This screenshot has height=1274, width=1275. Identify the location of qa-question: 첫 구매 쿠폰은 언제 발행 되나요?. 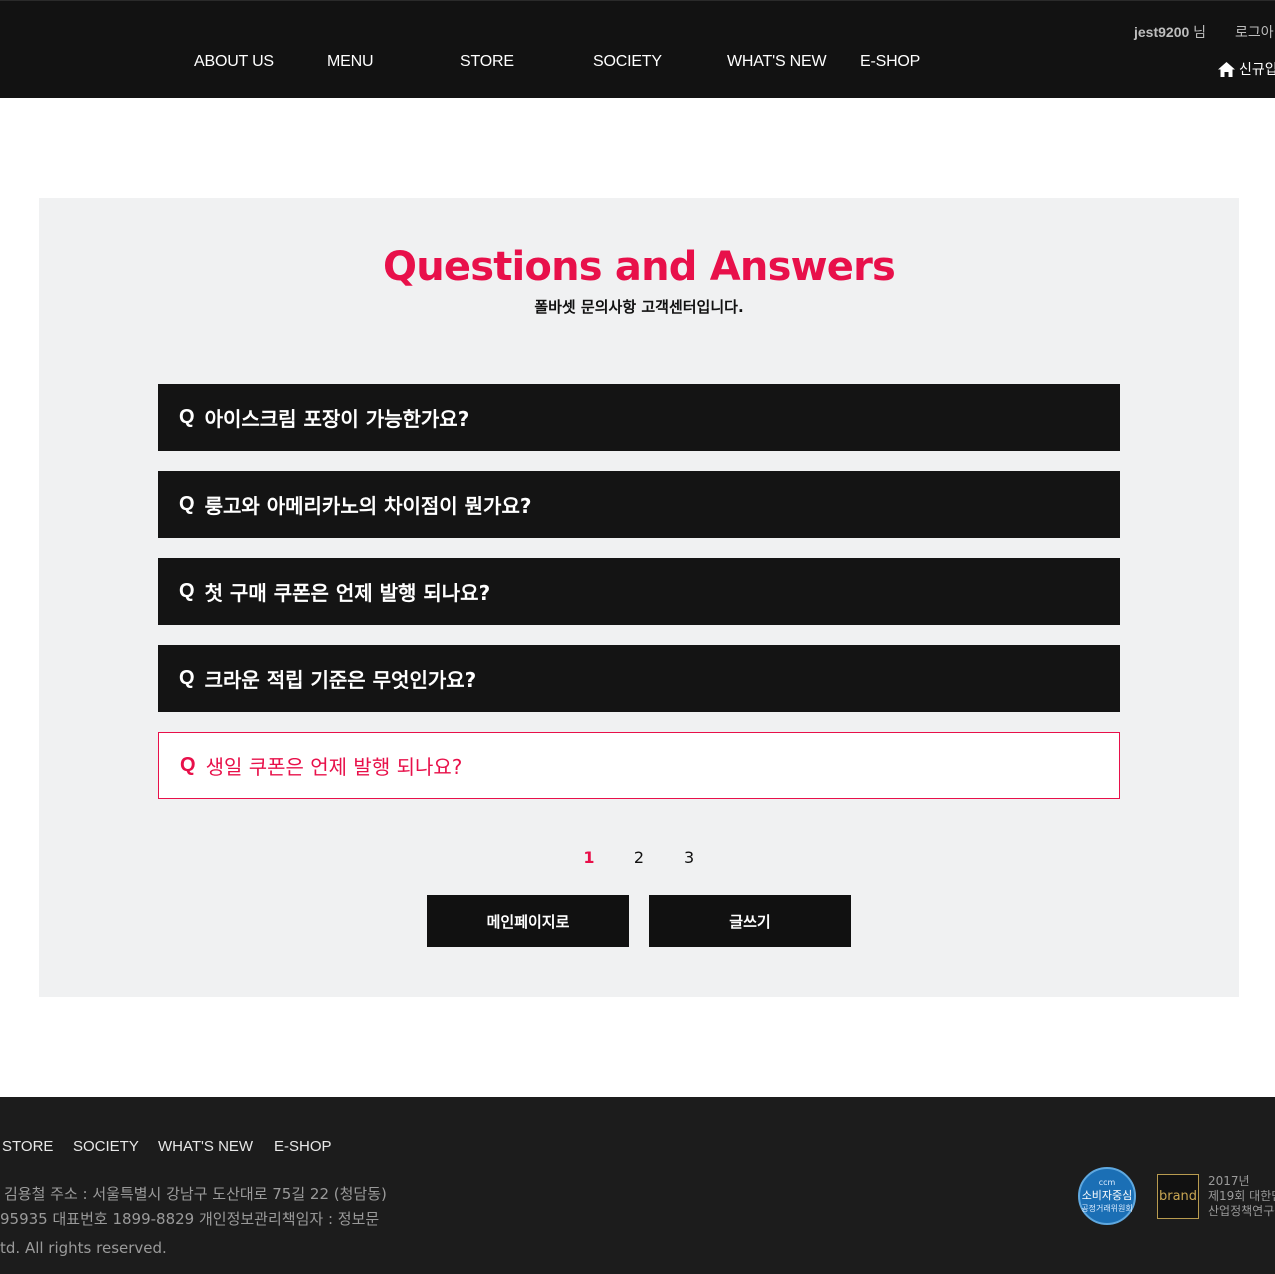
(347, 593).